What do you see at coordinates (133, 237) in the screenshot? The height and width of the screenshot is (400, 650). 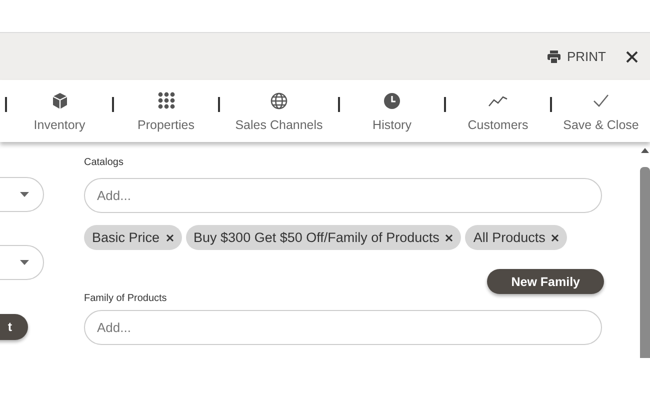 I see `catalog-tag: Basic Price` at bounding box center [133, 237].